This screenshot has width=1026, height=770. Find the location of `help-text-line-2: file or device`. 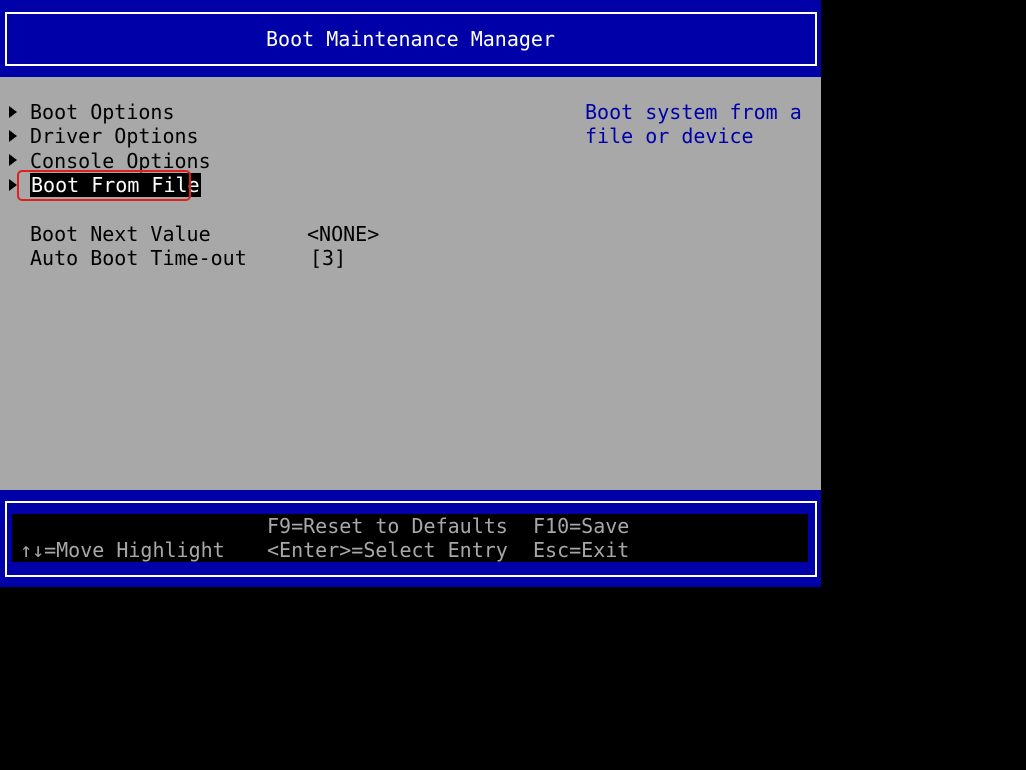

help-text-line-2: file or device is located at coordinates (669, 136).